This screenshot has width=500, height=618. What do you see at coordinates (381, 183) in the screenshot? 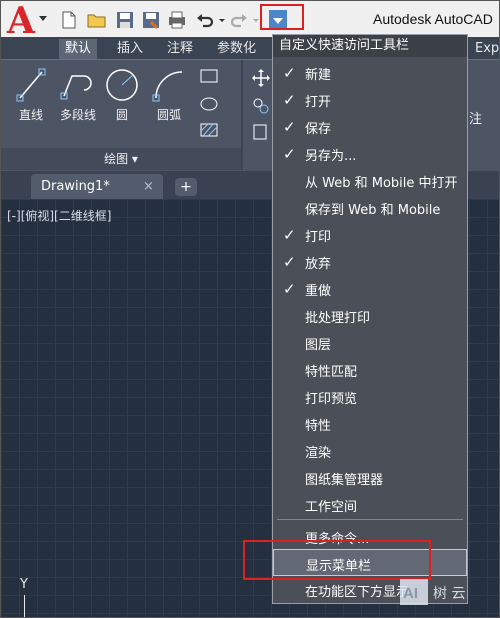
I see `menu-item-label: 从 Web 和 Mobile 中打开` at bounding box center [381, 183].